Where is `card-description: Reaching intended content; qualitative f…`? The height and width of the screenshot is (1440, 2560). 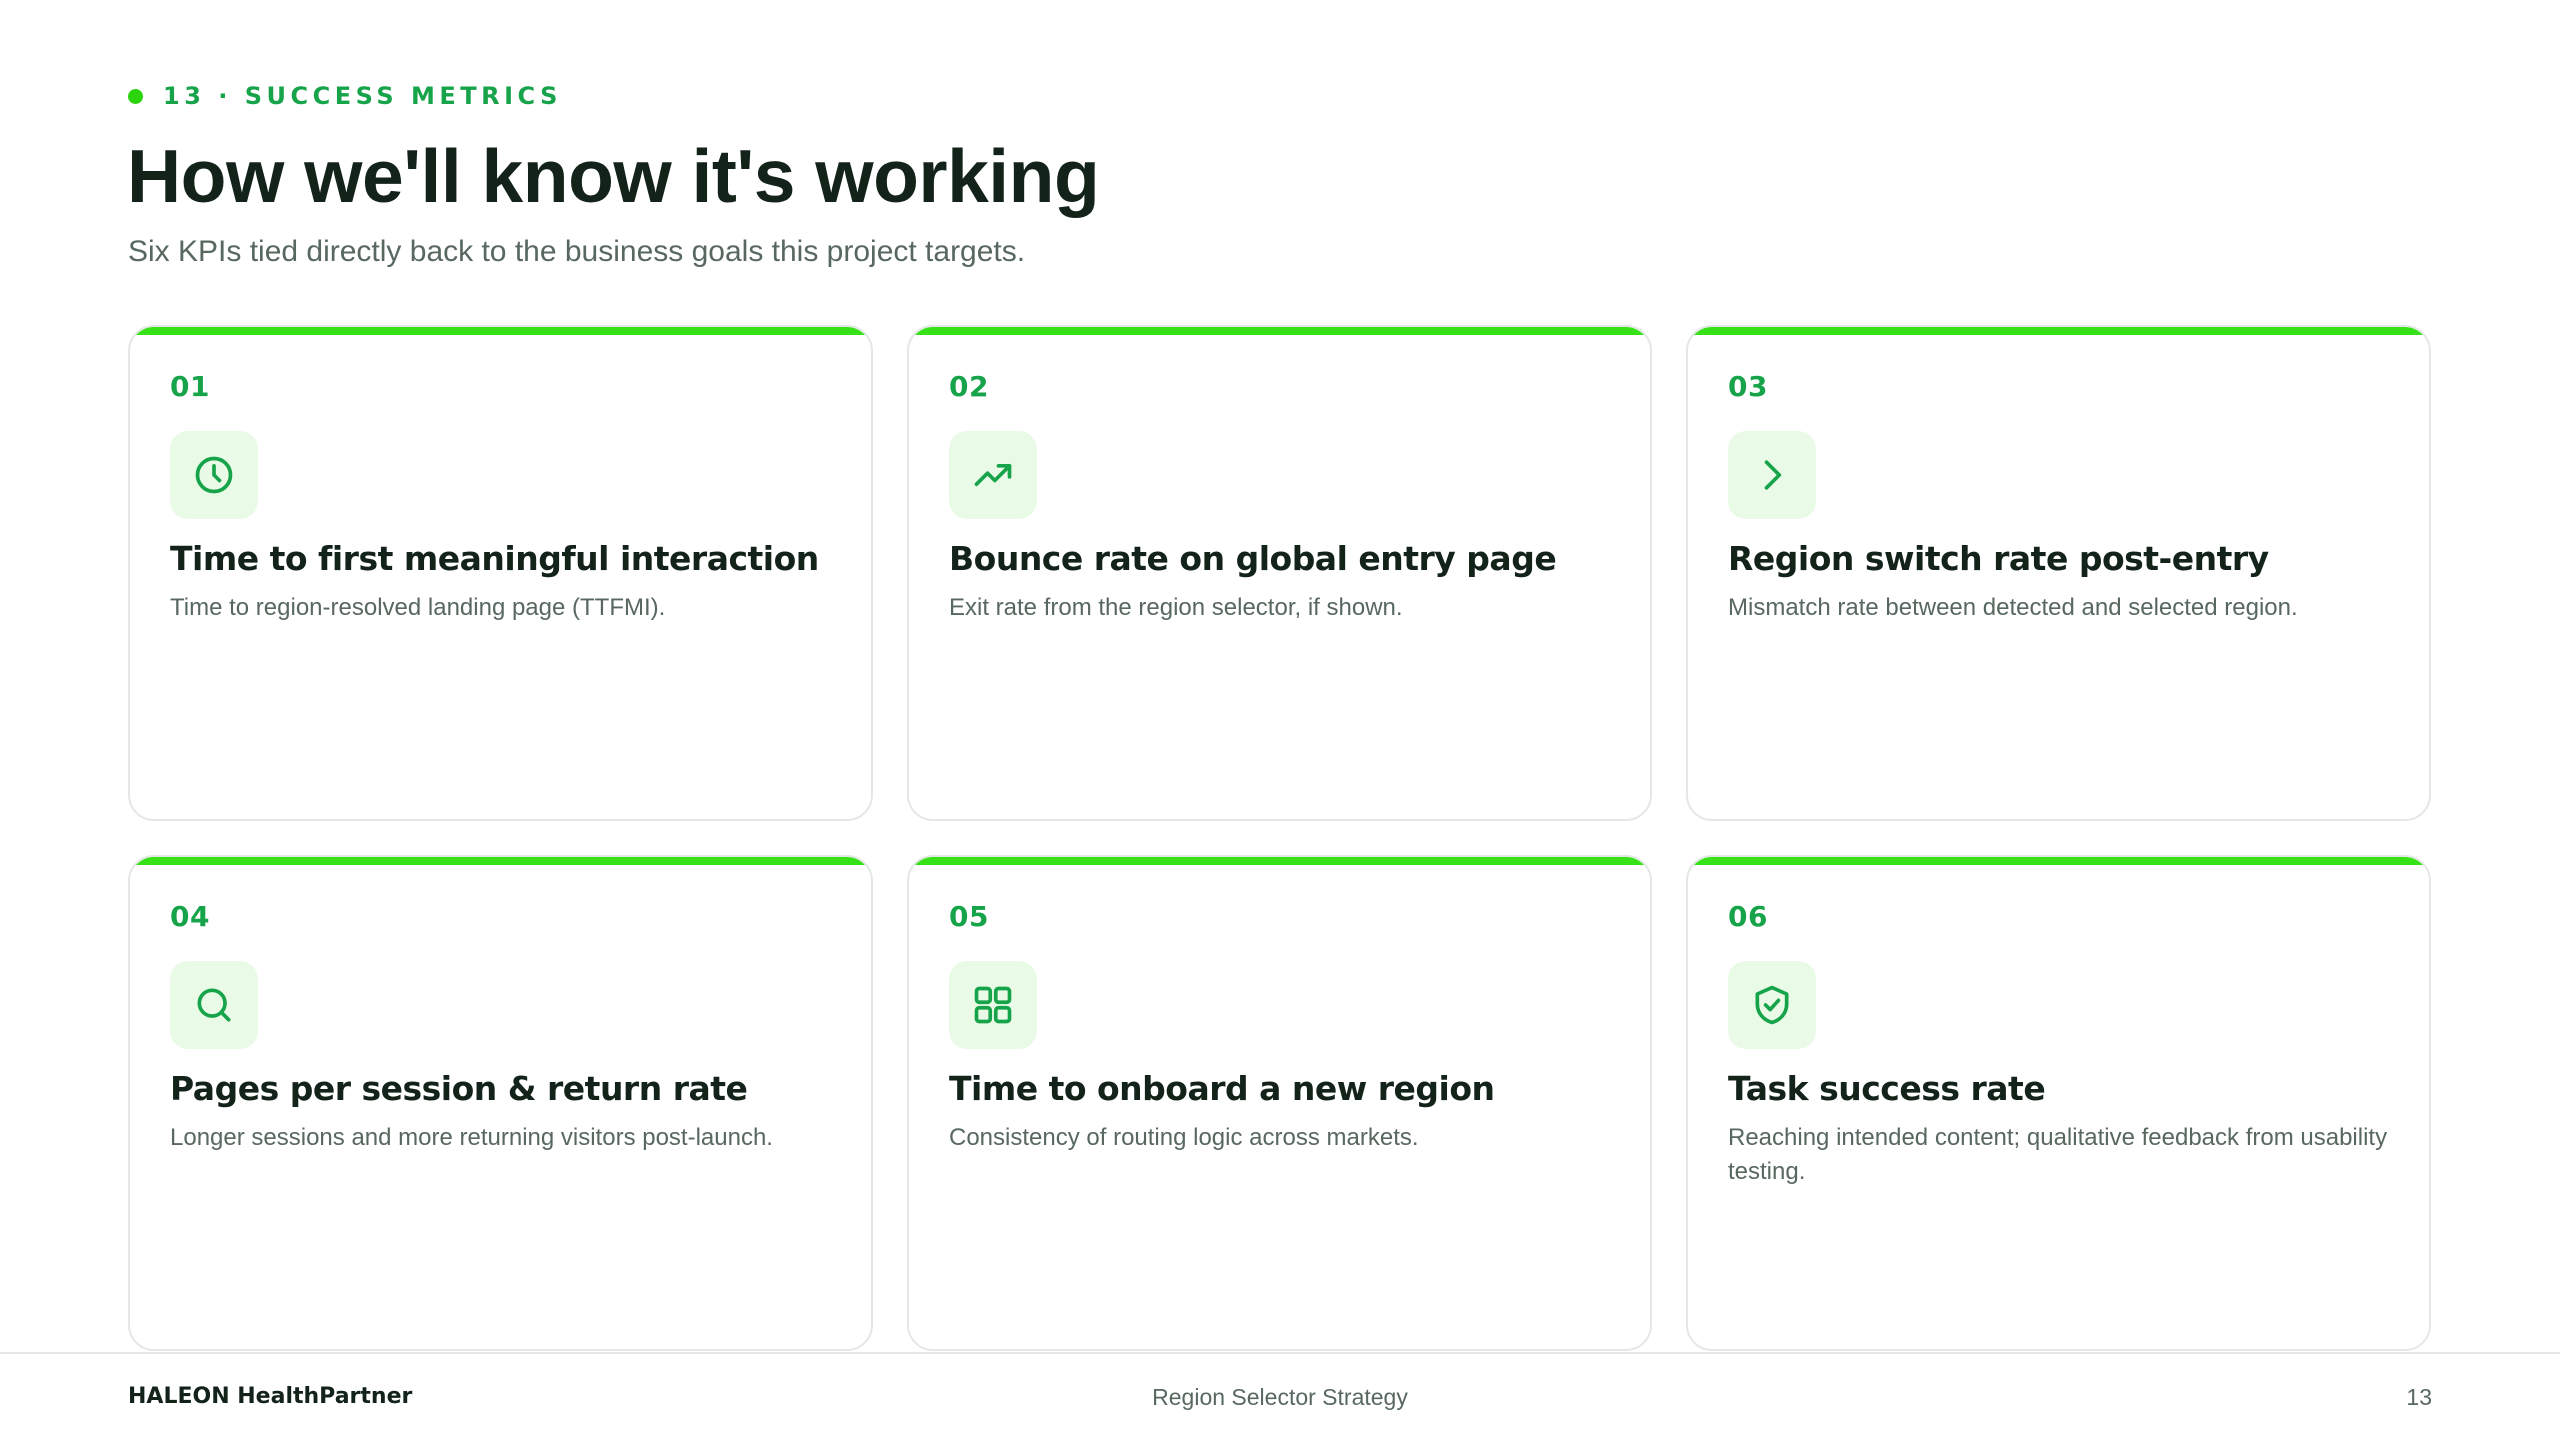
card-description: Reaching intended content; qualitative f… is located at coordinates (2058, 1154).